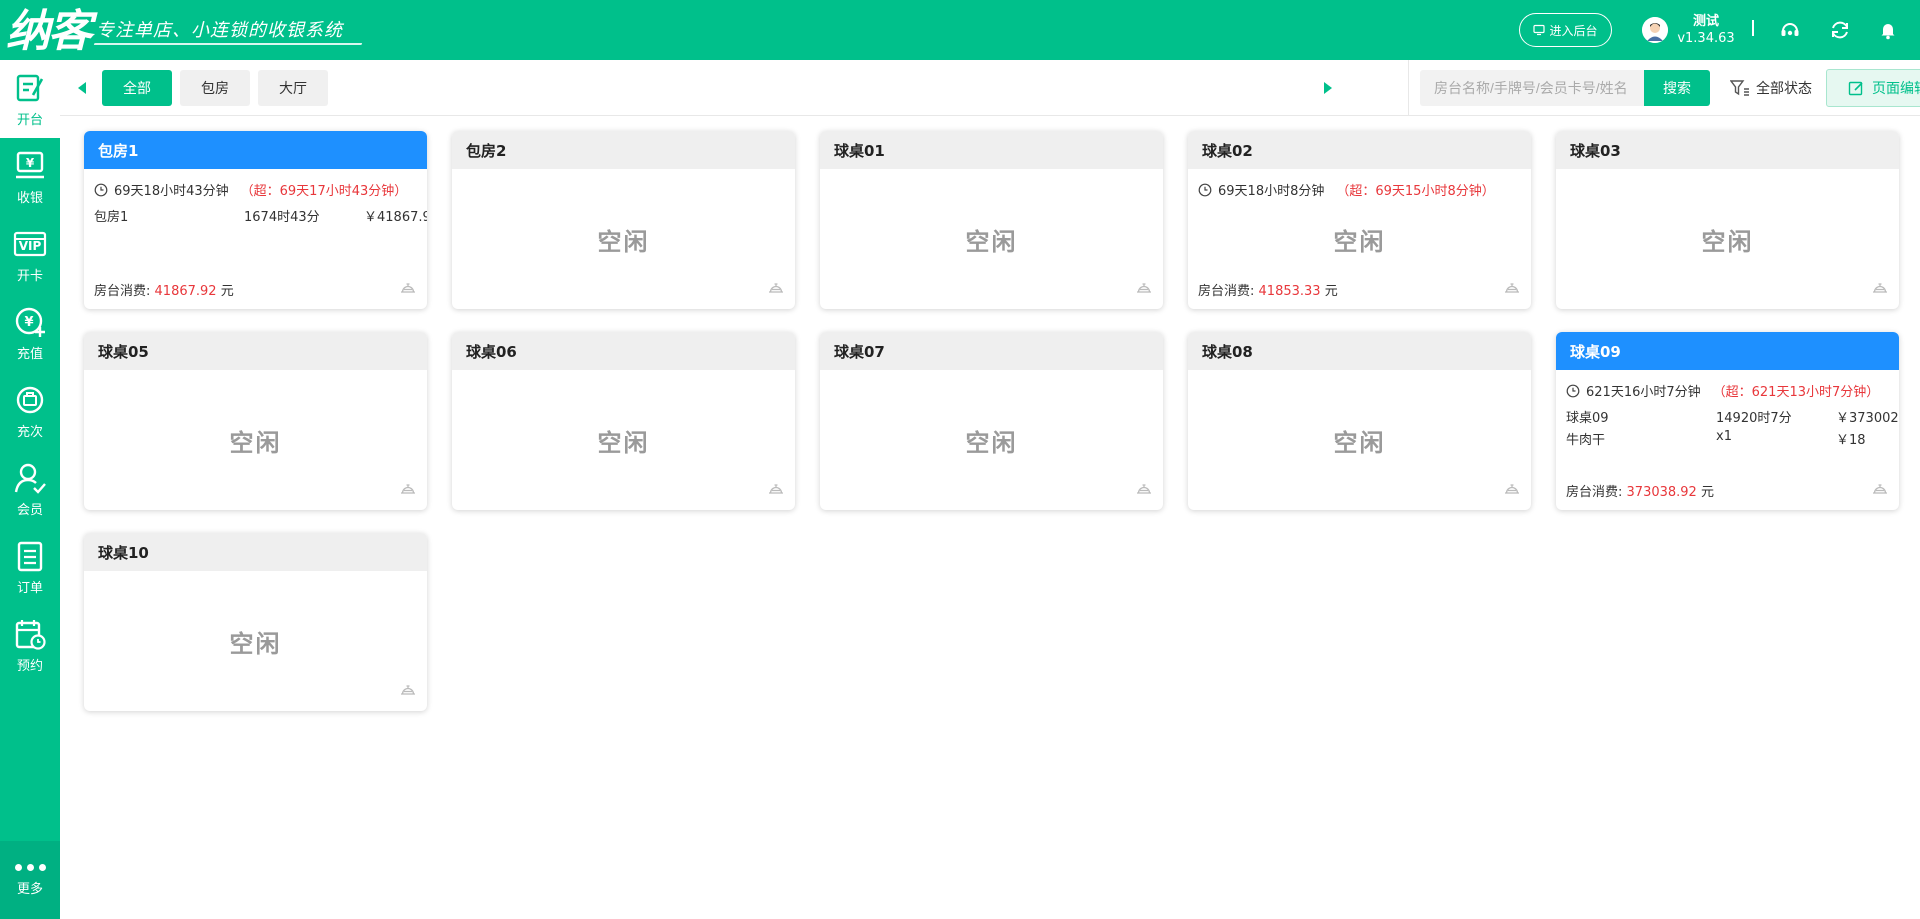  I want to click on sidebar-item-open-table: 开台, so click(30, 99).